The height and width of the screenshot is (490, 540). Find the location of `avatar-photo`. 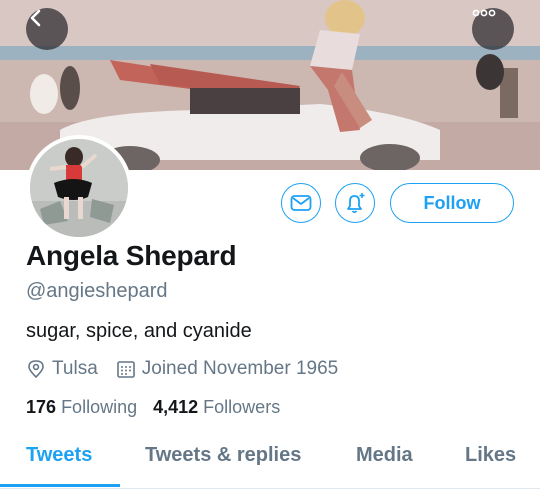

avatar-photo is located at coordinates (79, 188).